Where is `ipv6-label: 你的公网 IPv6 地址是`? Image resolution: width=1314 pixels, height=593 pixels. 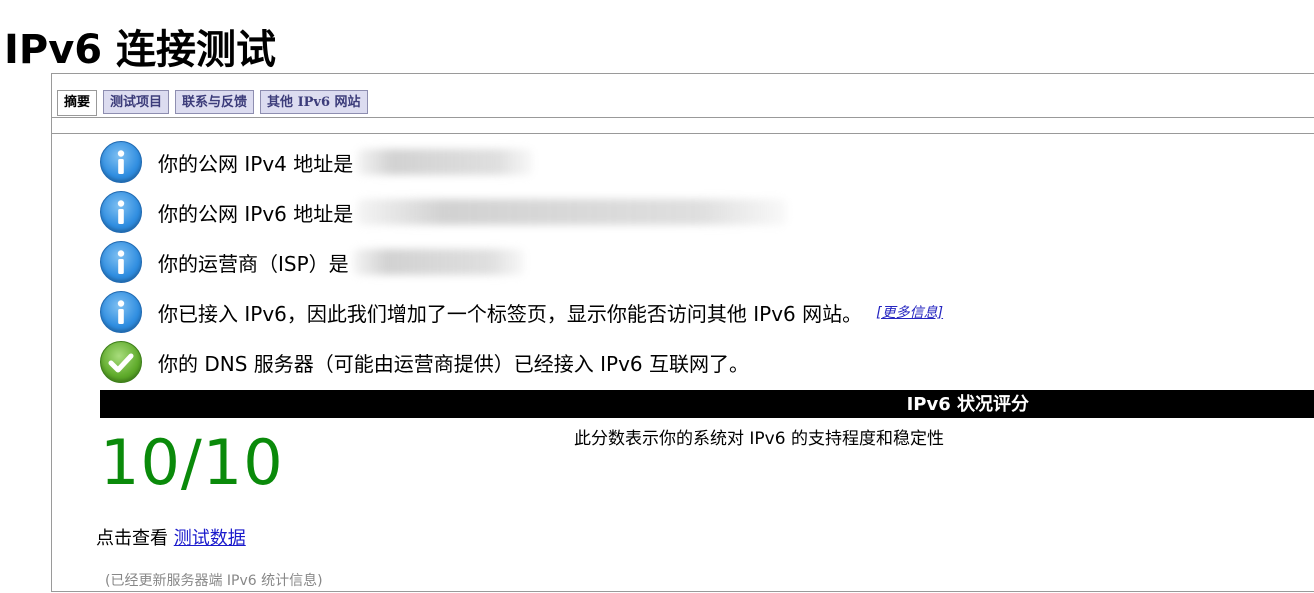
ipv6-label: 你的公网 IPv6 地址是 is located at coordinates (256, 213).